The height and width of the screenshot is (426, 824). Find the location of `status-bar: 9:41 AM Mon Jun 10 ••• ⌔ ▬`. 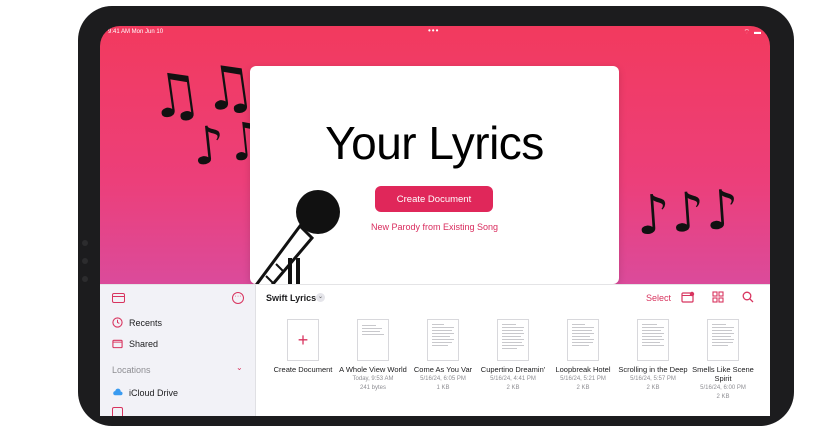

status-bar: 9:41 AM Mon Jun 10 ••• ⌔ ▬ is located at coordinates (435, 33).